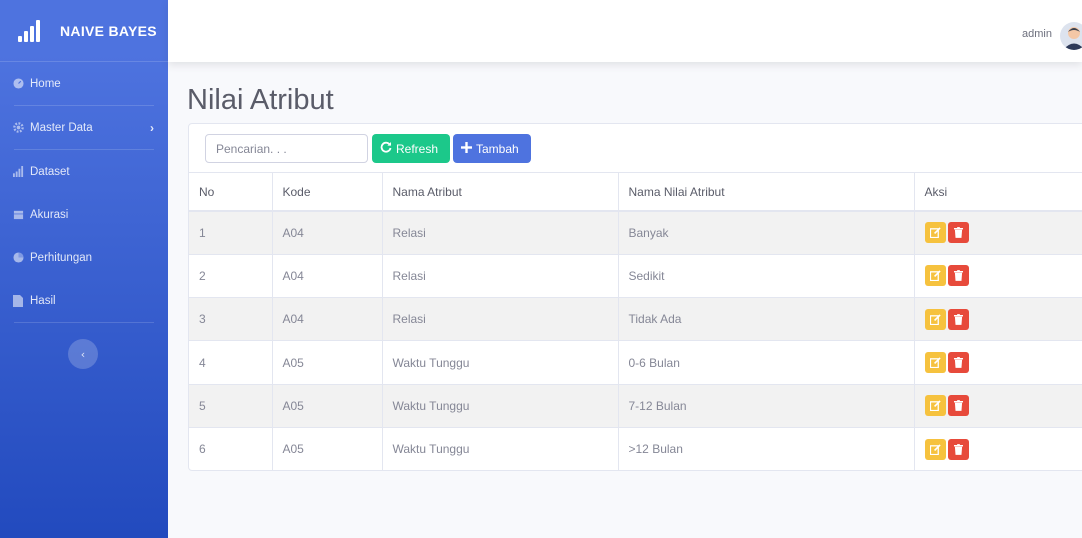 This screenshot has height=538, width=1082. I want to click on column-header-aksi: Aksi, so click(998, 192).